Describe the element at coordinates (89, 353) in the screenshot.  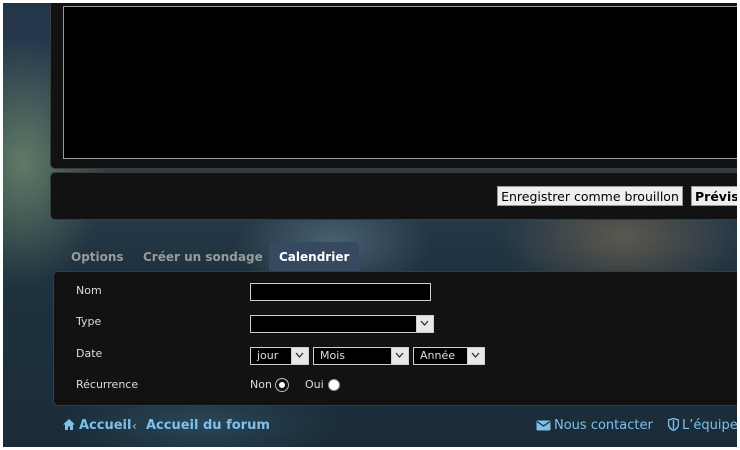
I see `date-label: Date` at that location.